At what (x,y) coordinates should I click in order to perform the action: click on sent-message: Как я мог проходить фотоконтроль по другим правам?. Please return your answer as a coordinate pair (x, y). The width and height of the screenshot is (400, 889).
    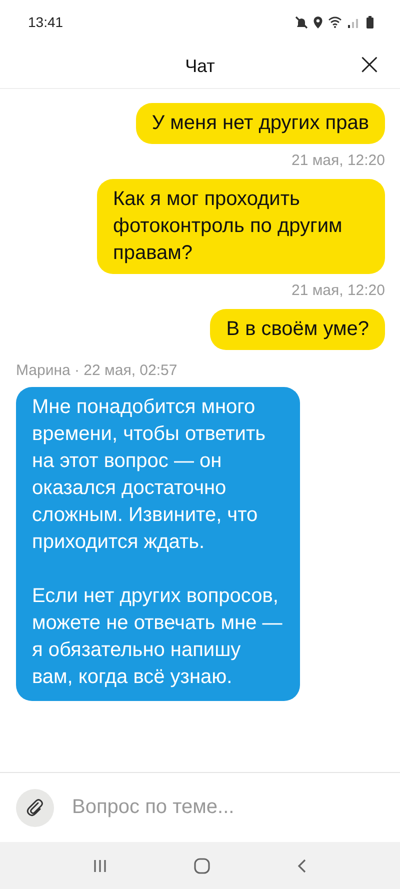
    Looking at the image, I should click on (241, 226).